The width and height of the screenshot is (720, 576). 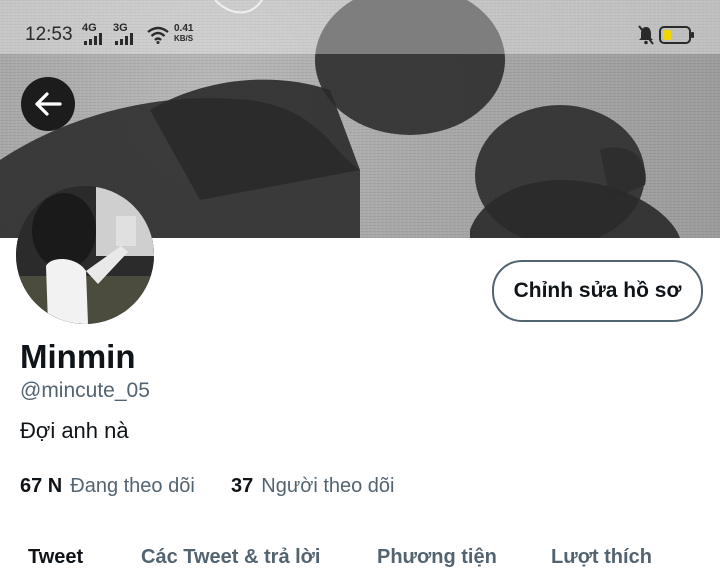 I want to click on tab-likes: Lượt thích, so click(x=601, y=557).